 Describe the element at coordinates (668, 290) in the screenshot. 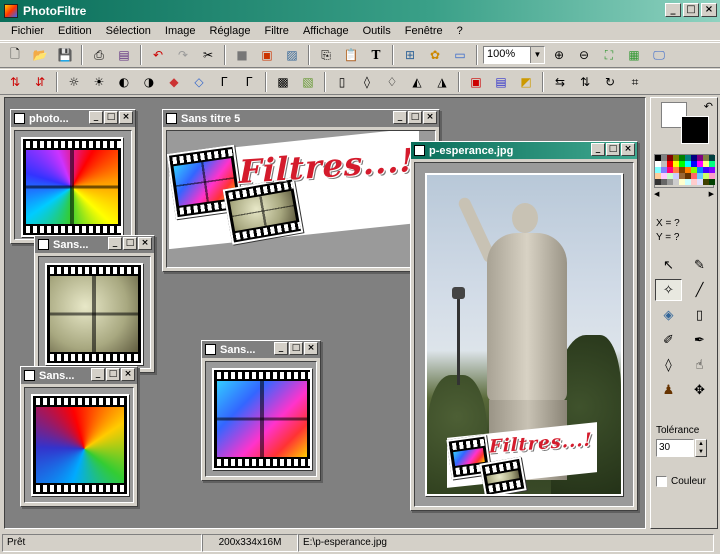

I see `magic-wand-icon: ✧` at that location.